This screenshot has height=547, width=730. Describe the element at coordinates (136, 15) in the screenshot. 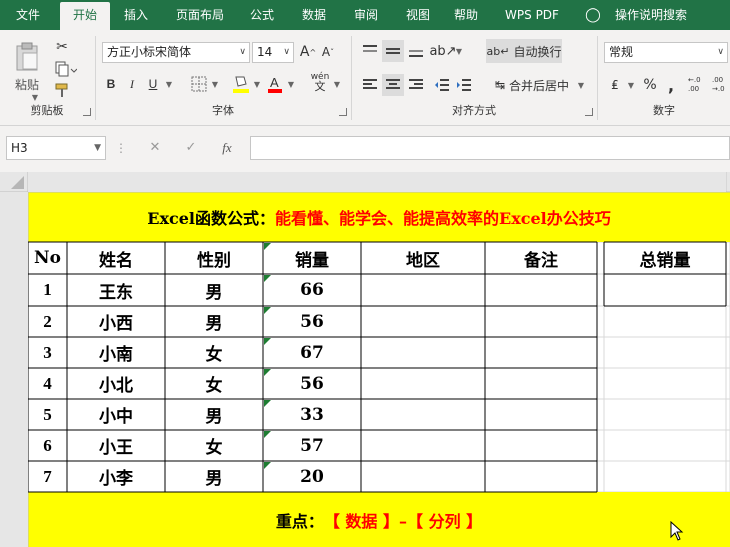

I see `tab-insert: 插入` at that location.